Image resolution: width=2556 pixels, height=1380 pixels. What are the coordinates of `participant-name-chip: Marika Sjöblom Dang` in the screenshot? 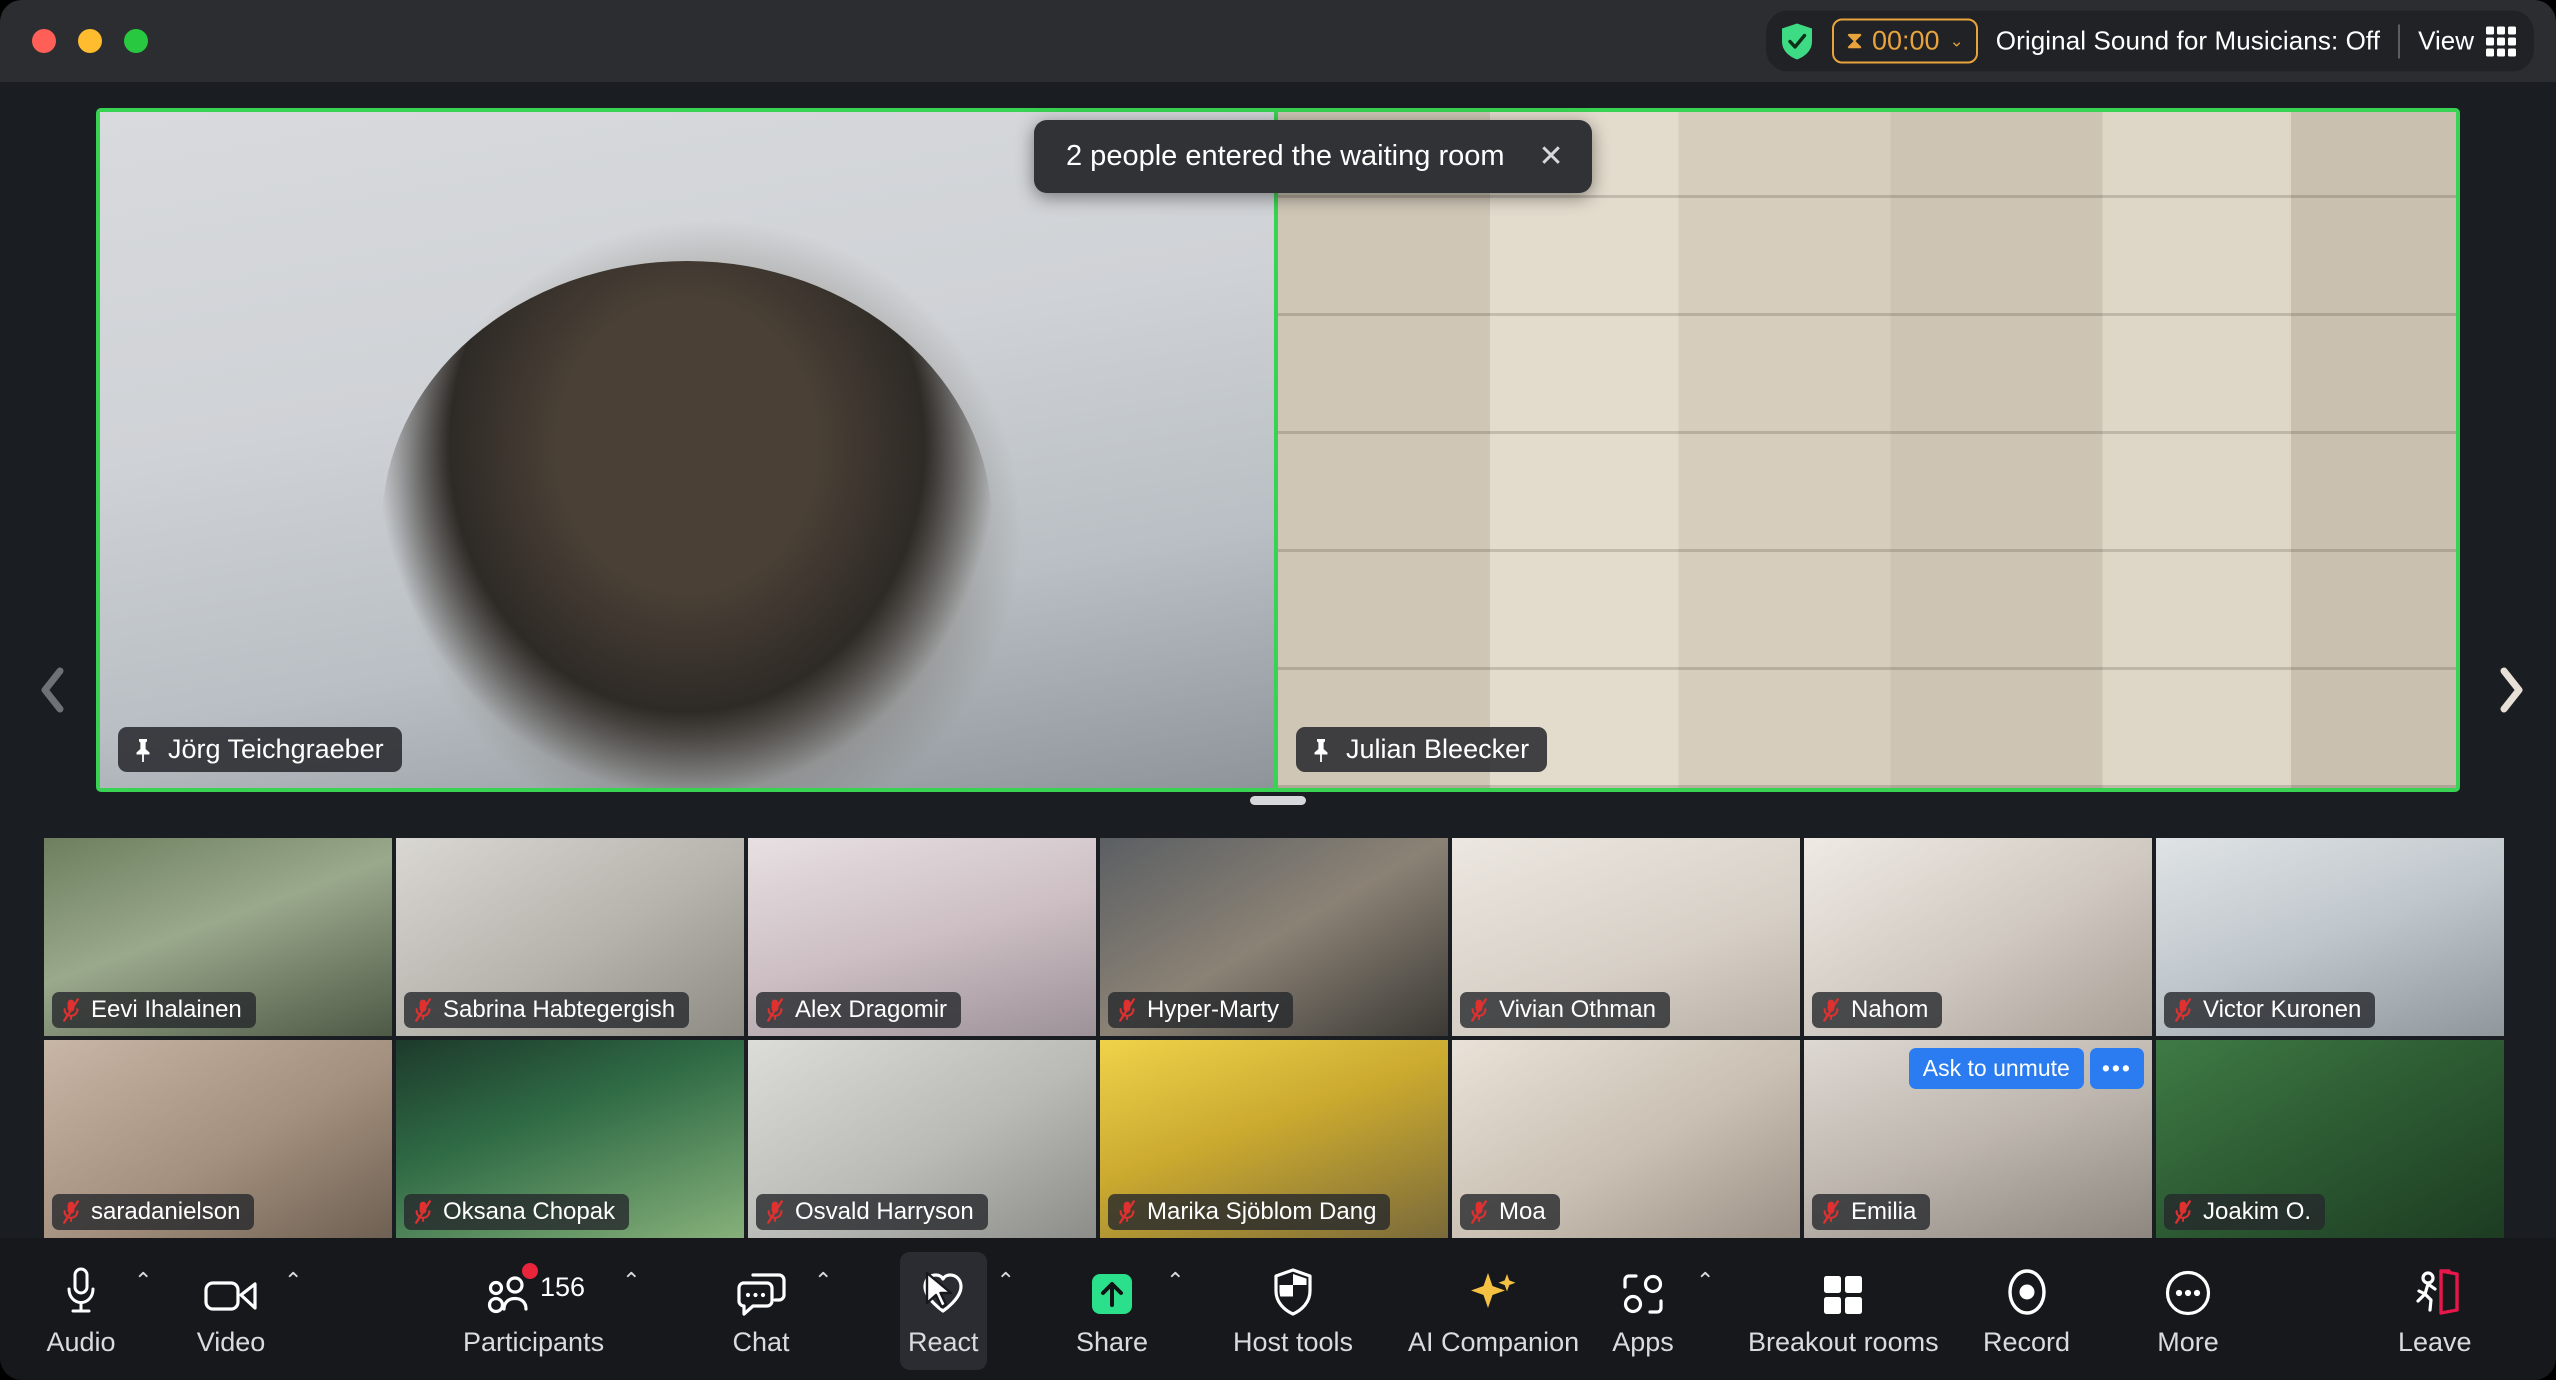 It's located at (1249, 1212).